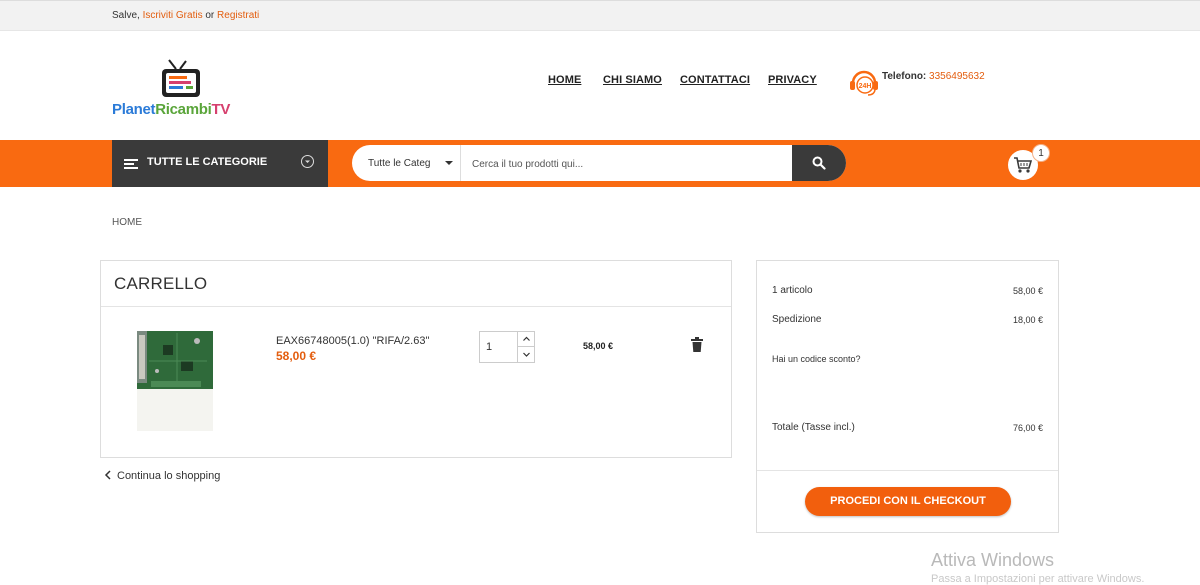 This screenshot has height=585, width=1200. What do you see at coordinates (238, 15) in the screenshot?
I see `register-link: Registrati` at bounding box center [238, 15].